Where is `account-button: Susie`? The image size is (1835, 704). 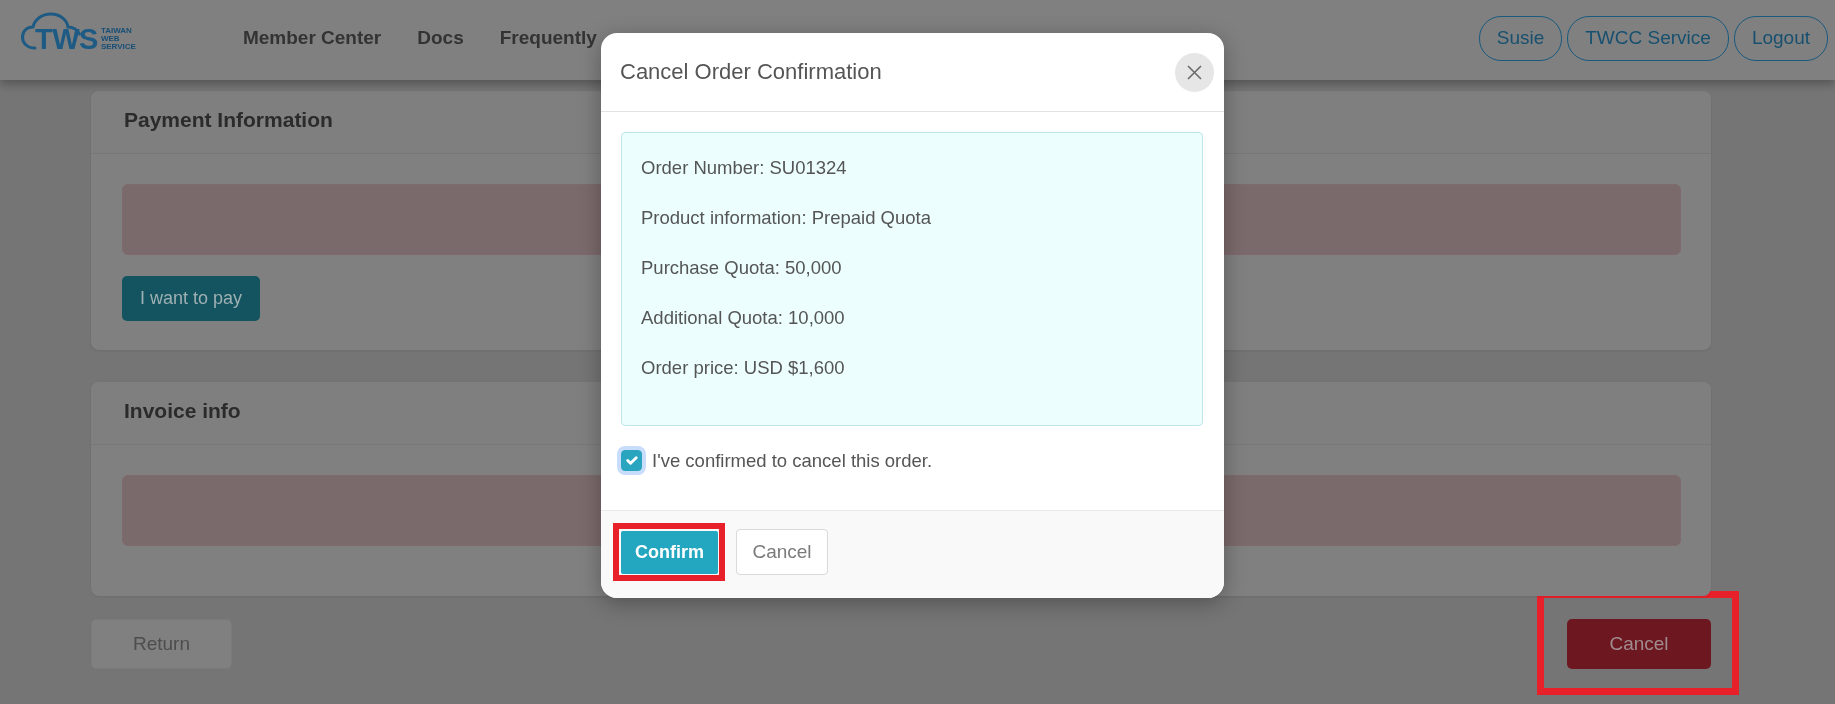
account-button: Susie is located at coordinates (1520, 38).